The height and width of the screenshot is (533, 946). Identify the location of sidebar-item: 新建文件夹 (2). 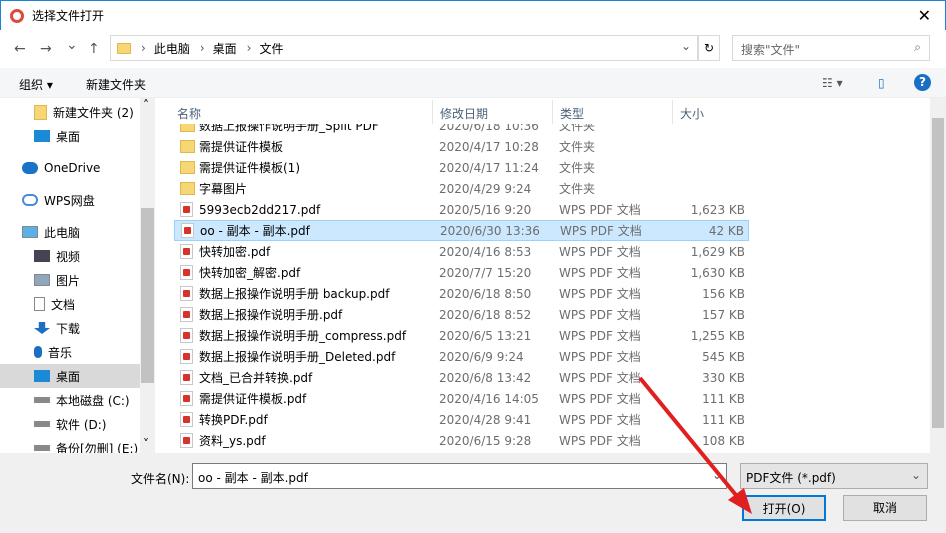
(70, 112).